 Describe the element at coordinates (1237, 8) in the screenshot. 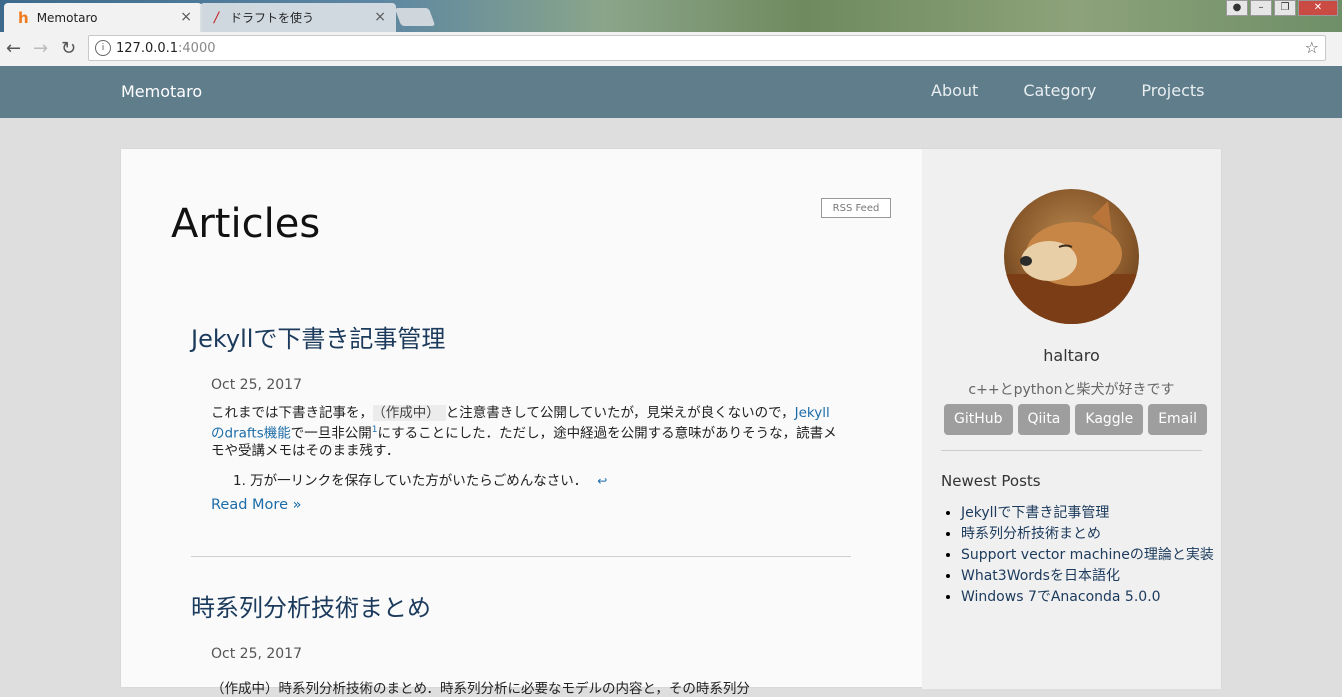

I see `profile-icon: ●` at that location.